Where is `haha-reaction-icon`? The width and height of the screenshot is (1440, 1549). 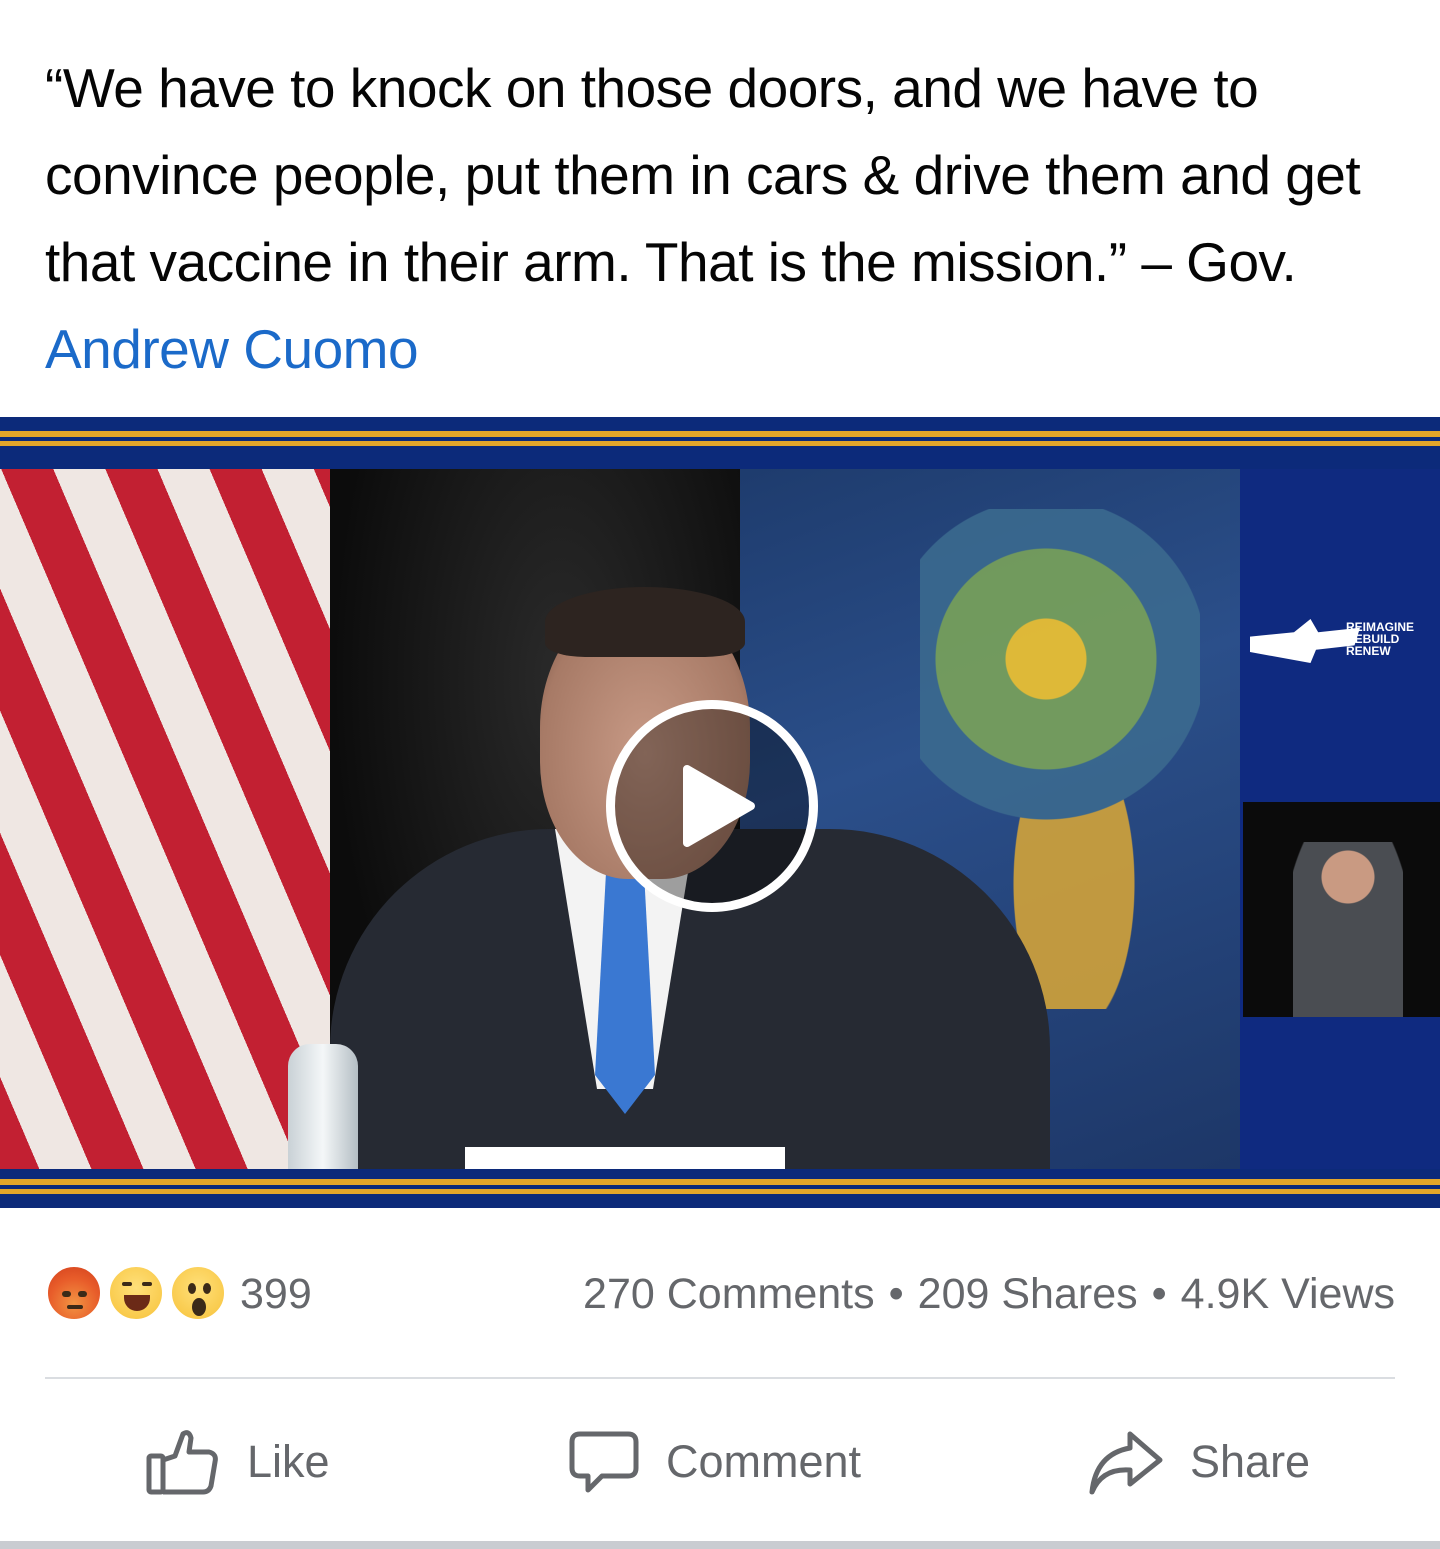 haha-reaction-icon is located at coordinates (136, 1293).